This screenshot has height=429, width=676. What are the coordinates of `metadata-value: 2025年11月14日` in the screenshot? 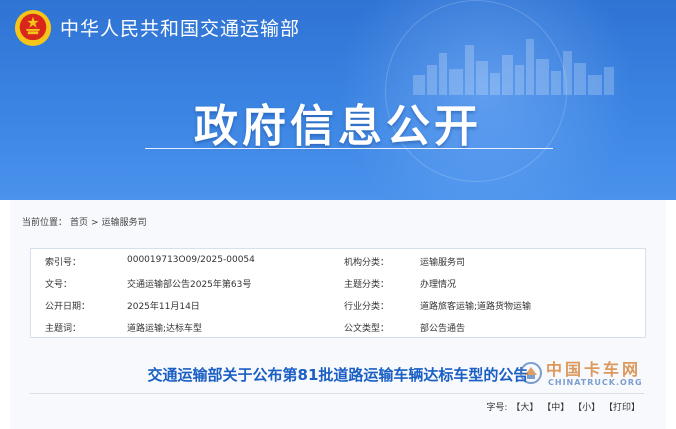 It's located at (163, 307).